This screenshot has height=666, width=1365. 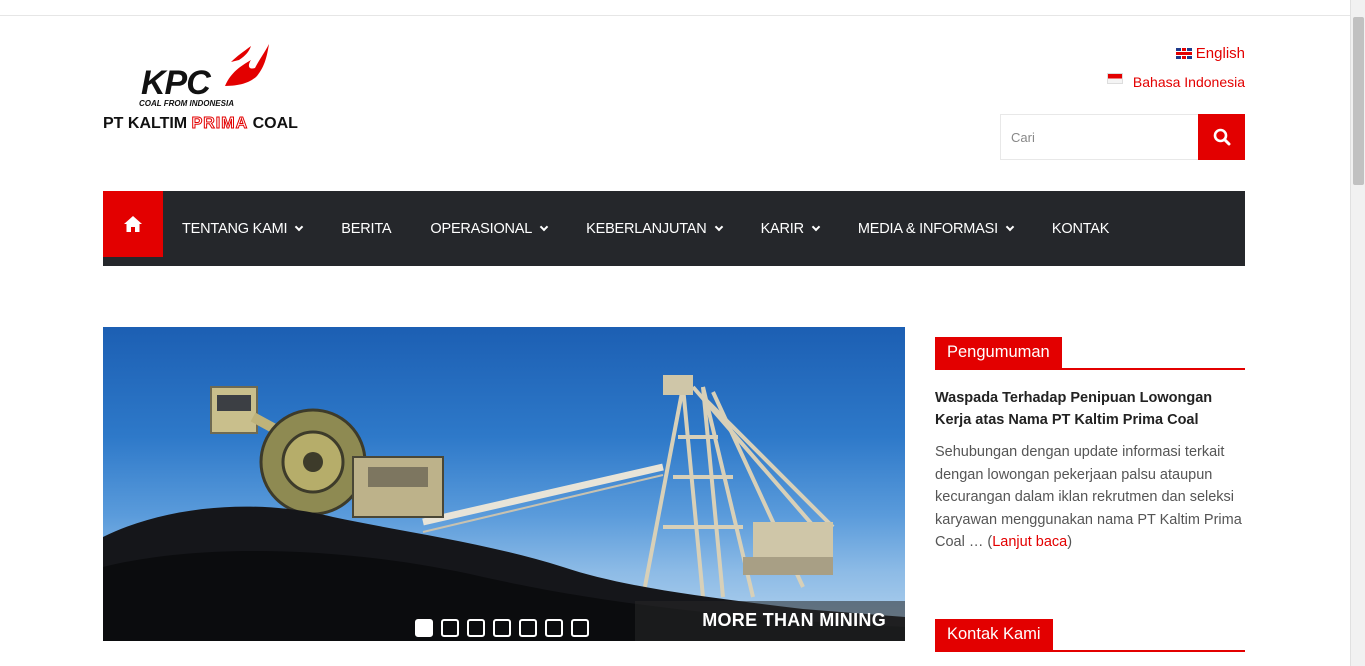 What do you see at coordinates (176, 83) in the screenshot?
I see `logo-kpc-text: KPC` at bounding box center [176, 83].